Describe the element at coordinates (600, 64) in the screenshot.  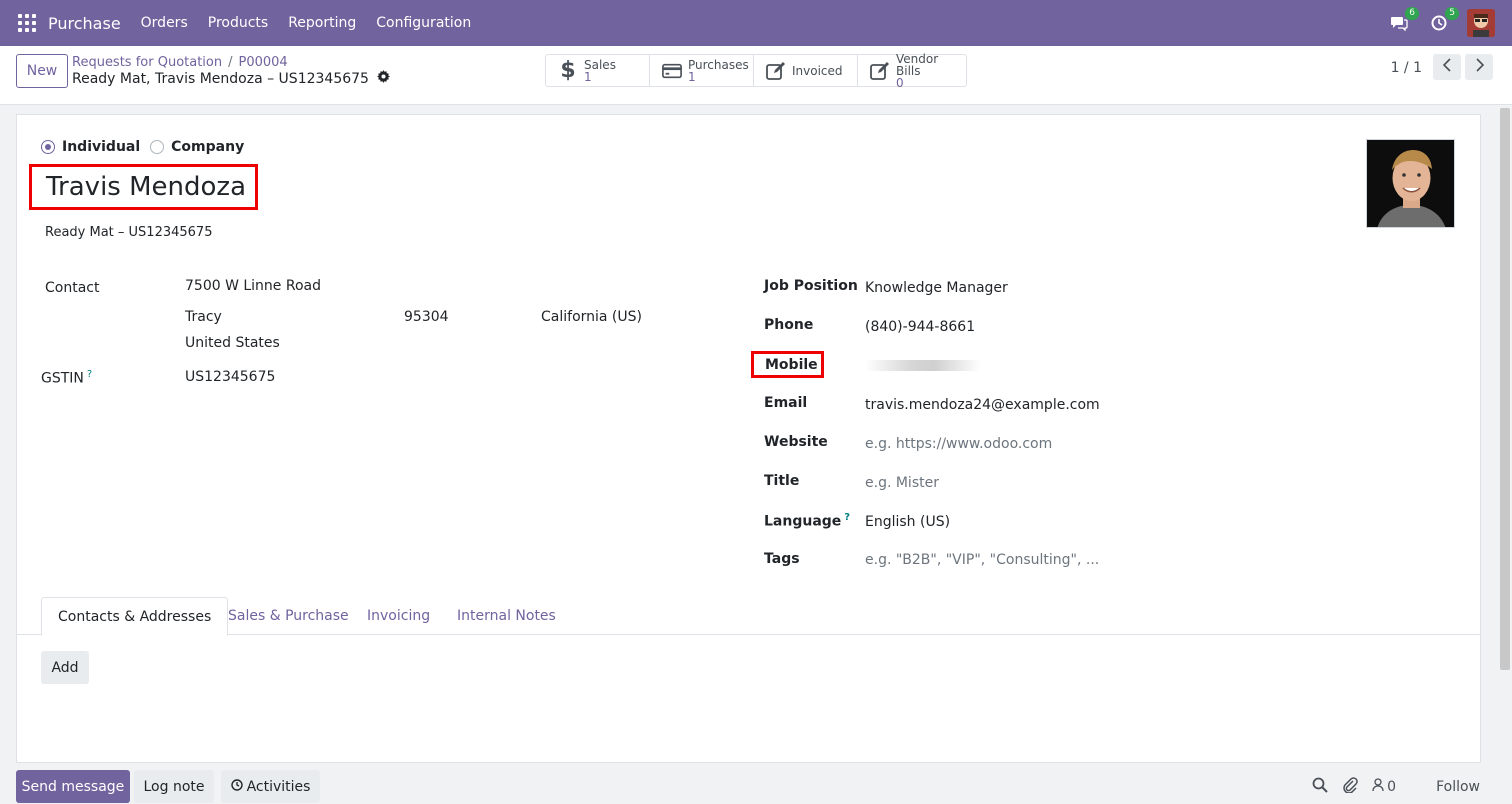
I see `sales-label: Sales` at that location.